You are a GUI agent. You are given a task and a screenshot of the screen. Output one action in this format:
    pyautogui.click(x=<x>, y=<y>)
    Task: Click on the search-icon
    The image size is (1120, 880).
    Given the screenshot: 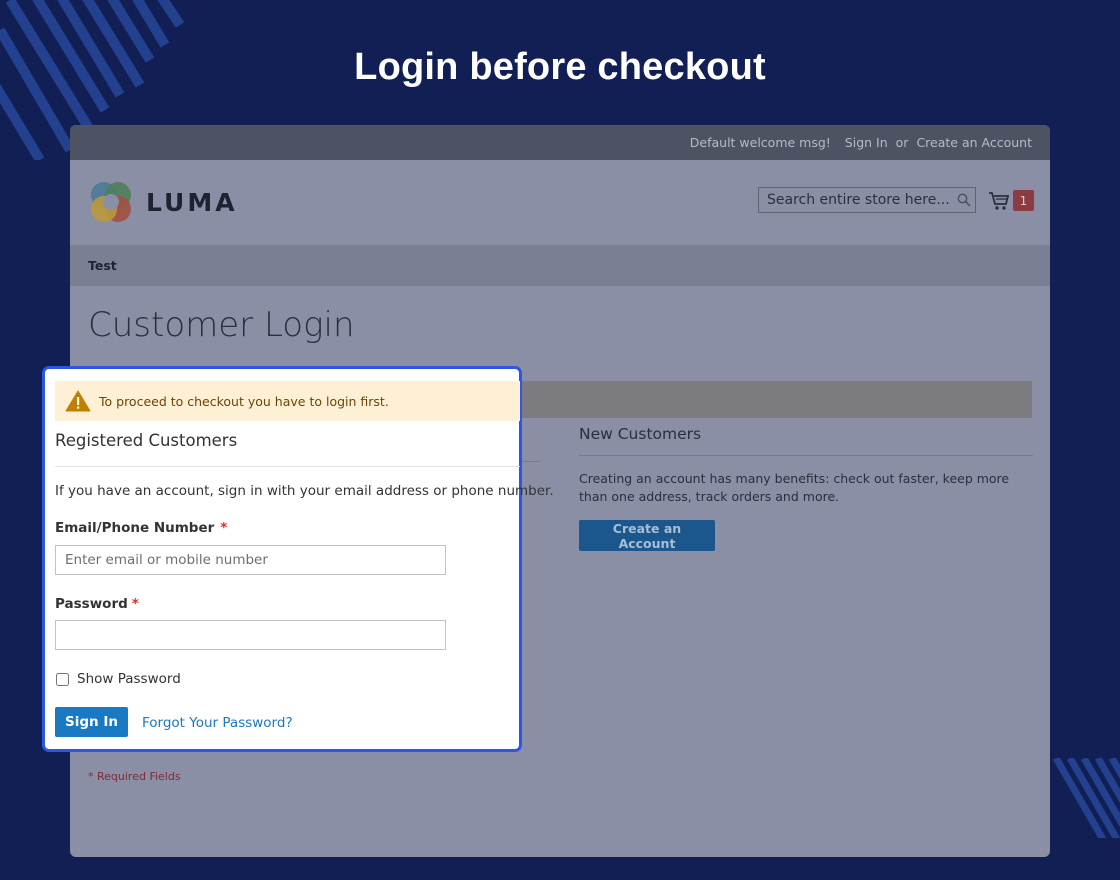 What is the action you would take?
    pyautogui.click(x=964, y=200)
    